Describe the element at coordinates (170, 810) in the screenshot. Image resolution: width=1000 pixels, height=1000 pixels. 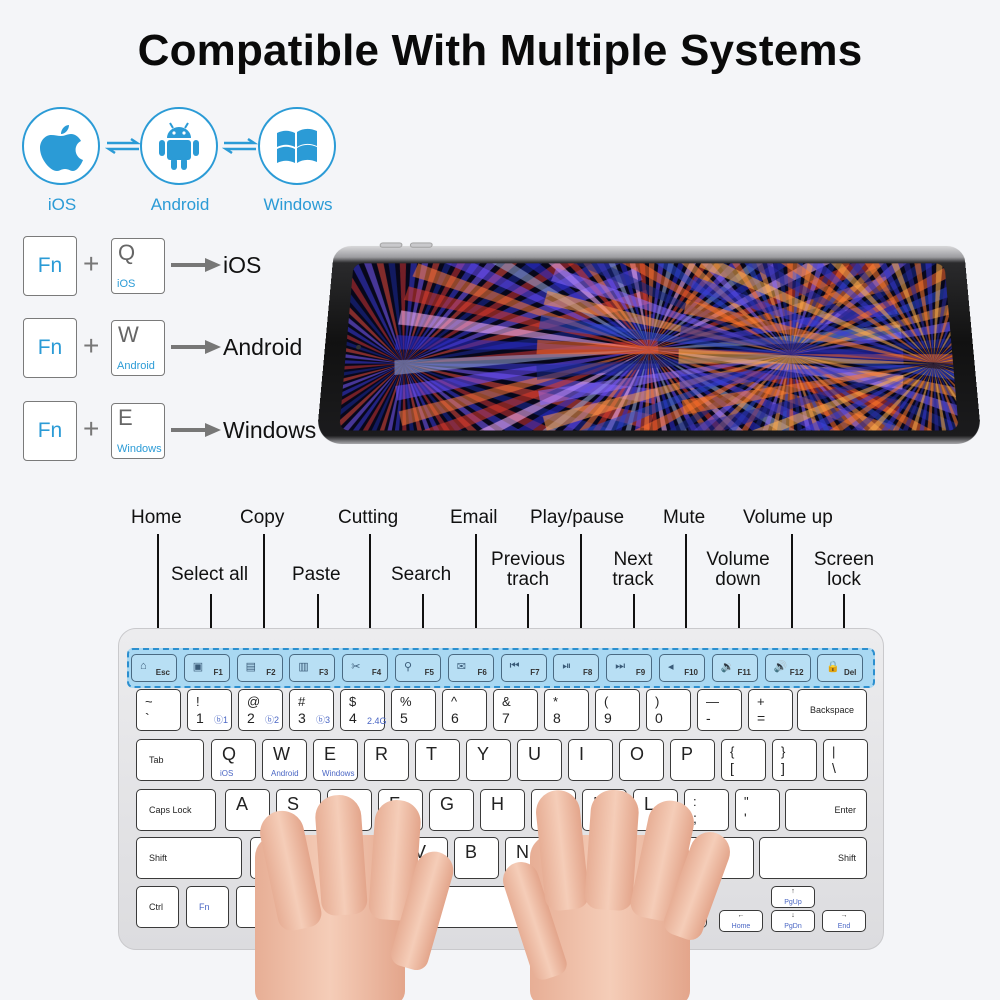
I see `key-label: Caps Lock` at that location.